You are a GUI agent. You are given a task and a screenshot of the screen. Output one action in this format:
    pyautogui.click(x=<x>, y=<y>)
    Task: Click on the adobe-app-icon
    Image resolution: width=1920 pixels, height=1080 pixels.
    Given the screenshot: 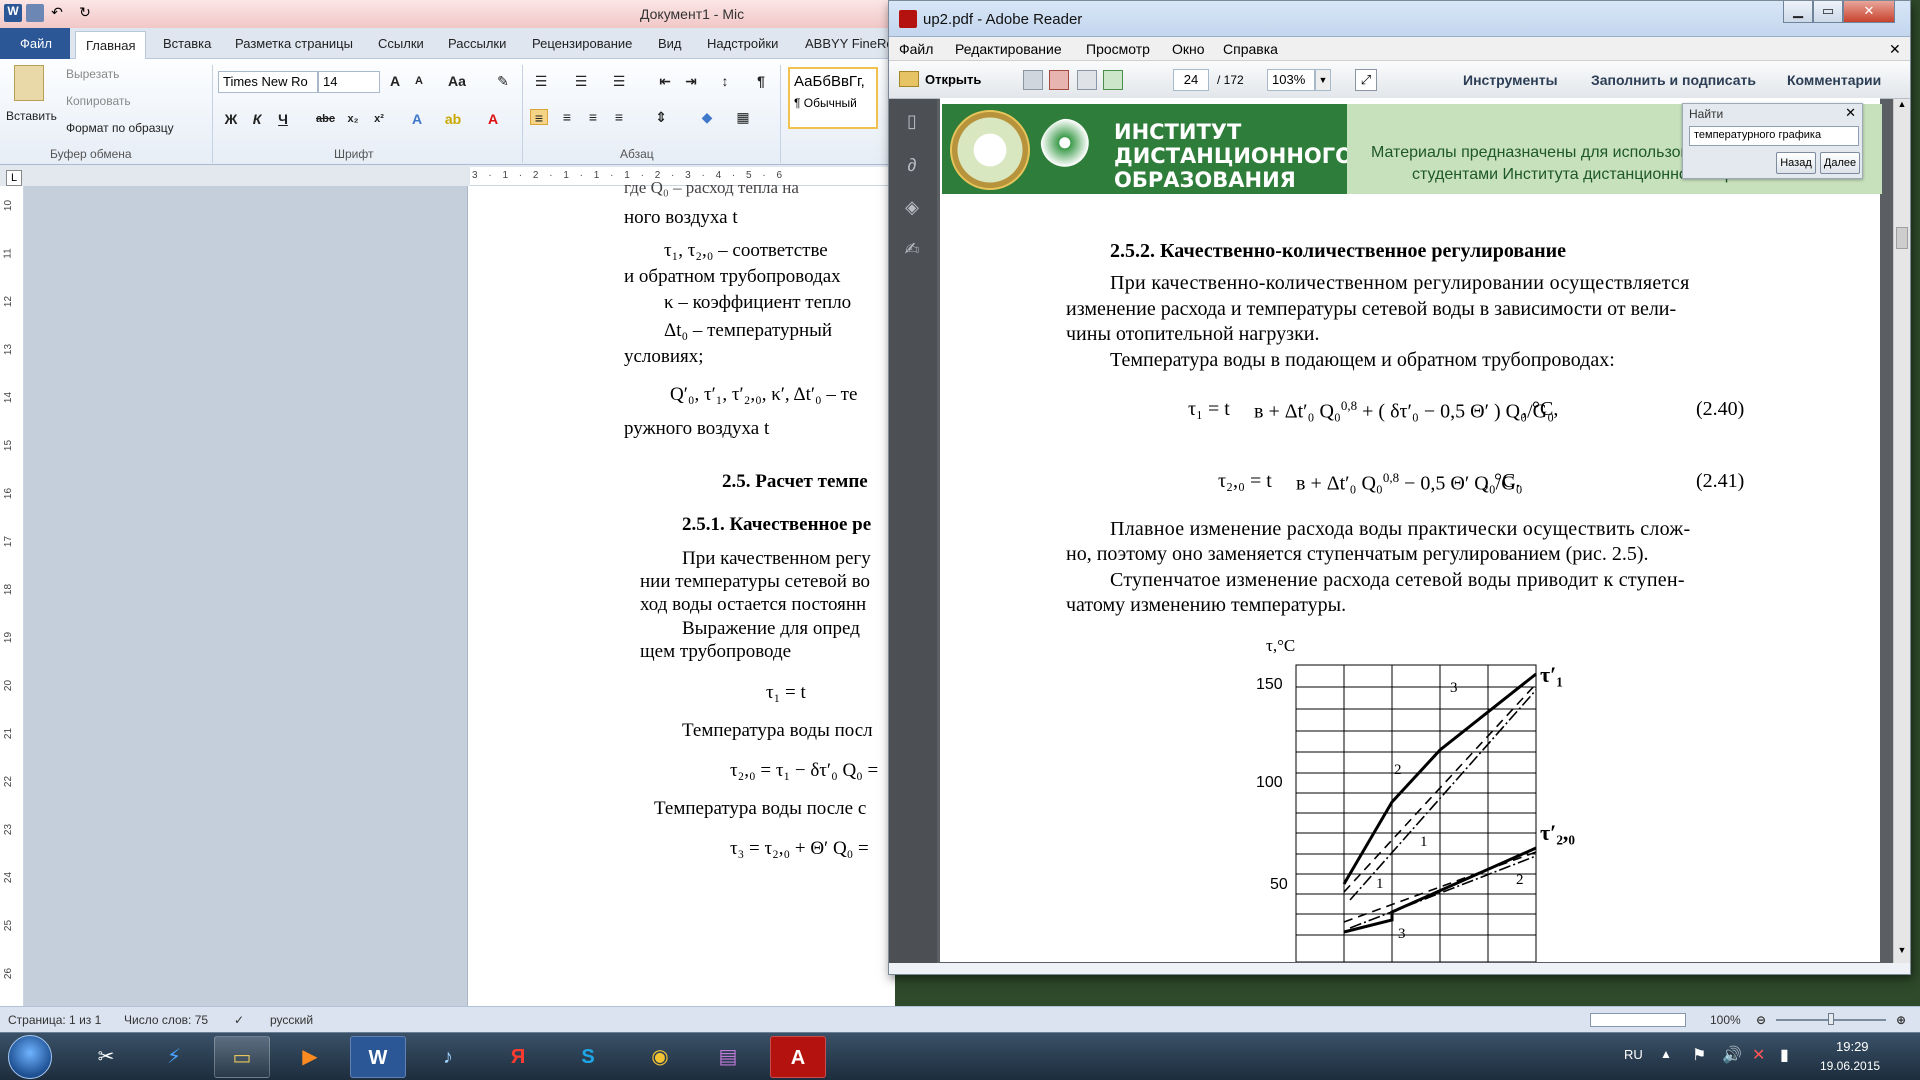 What is the action you would take?
    pyautogui.click(x=908, y=19)
    